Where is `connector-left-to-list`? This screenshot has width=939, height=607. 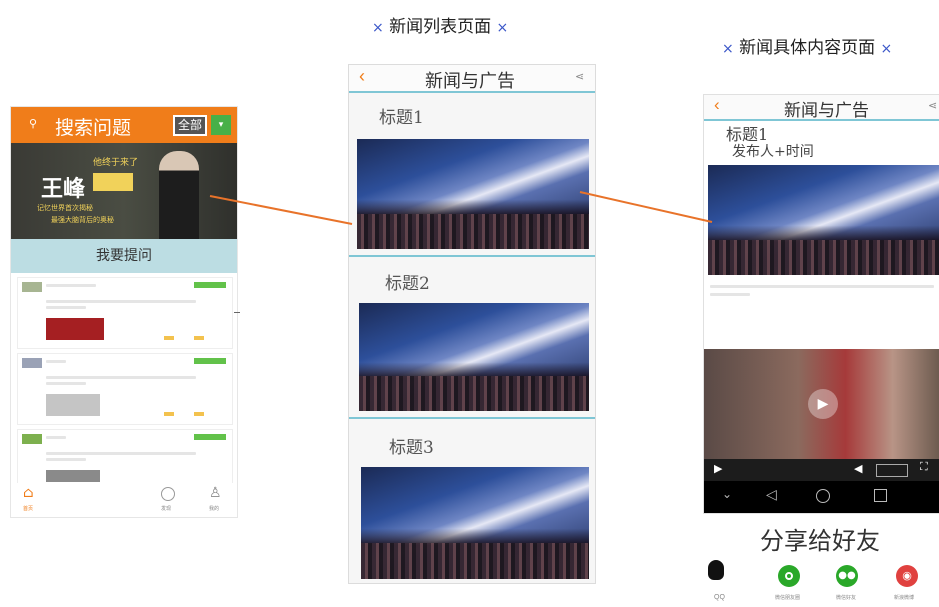 connector-left-to-list is located at coordinates (281, 210).